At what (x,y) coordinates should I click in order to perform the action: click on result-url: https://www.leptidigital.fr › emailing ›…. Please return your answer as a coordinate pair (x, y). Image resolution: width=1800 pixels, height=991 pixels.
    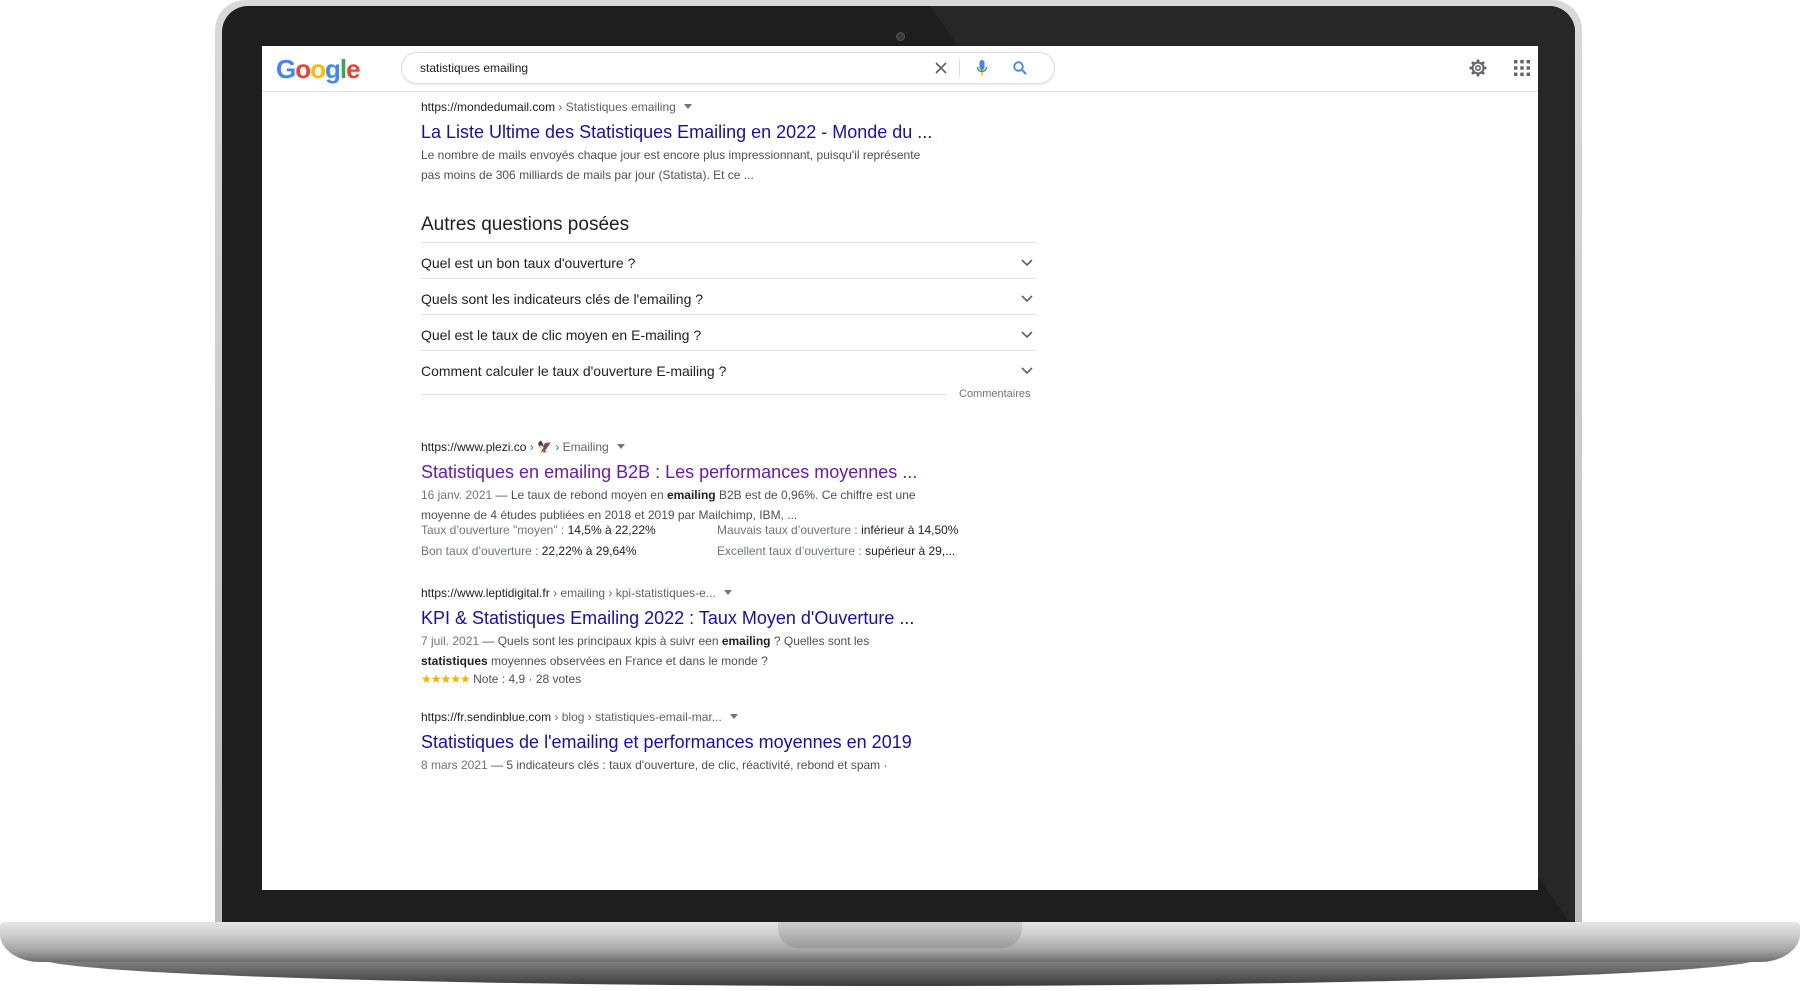
    Looking at the image, I should click on (731, 593).